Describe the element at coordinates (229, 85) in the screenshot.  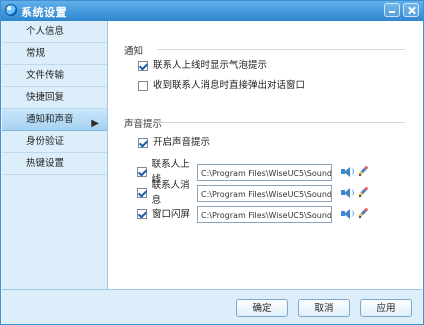
I see `option-label: 收到联系人消息时直接弹出对话窗口` at that location.